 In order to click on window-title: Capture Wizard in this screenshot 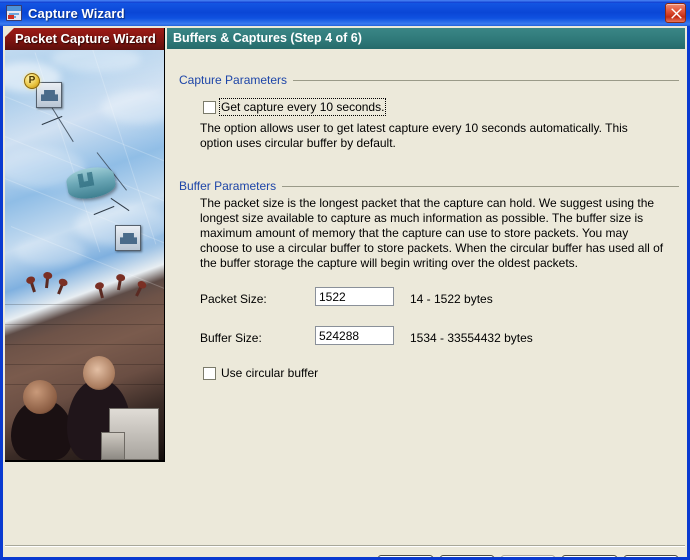, I will do `click(76, 13)`.